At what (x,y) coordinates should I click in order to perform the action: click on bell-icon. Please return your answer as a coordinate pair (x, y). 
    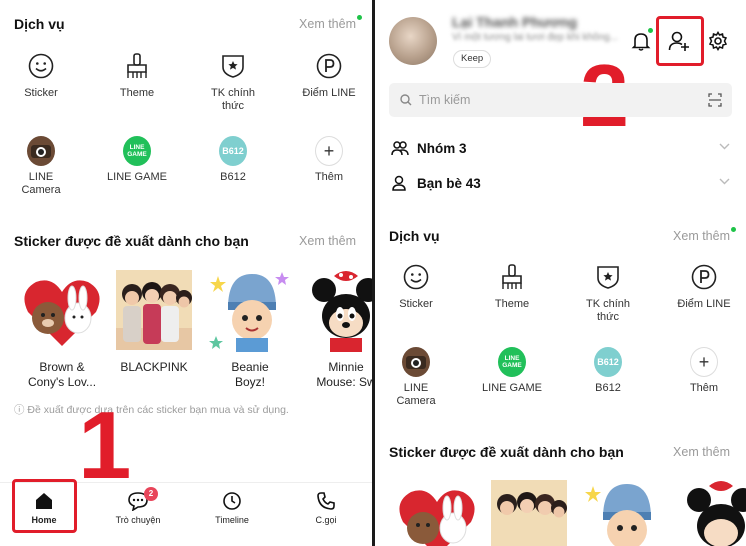
    Looking at the image, I should click on (642, 42).